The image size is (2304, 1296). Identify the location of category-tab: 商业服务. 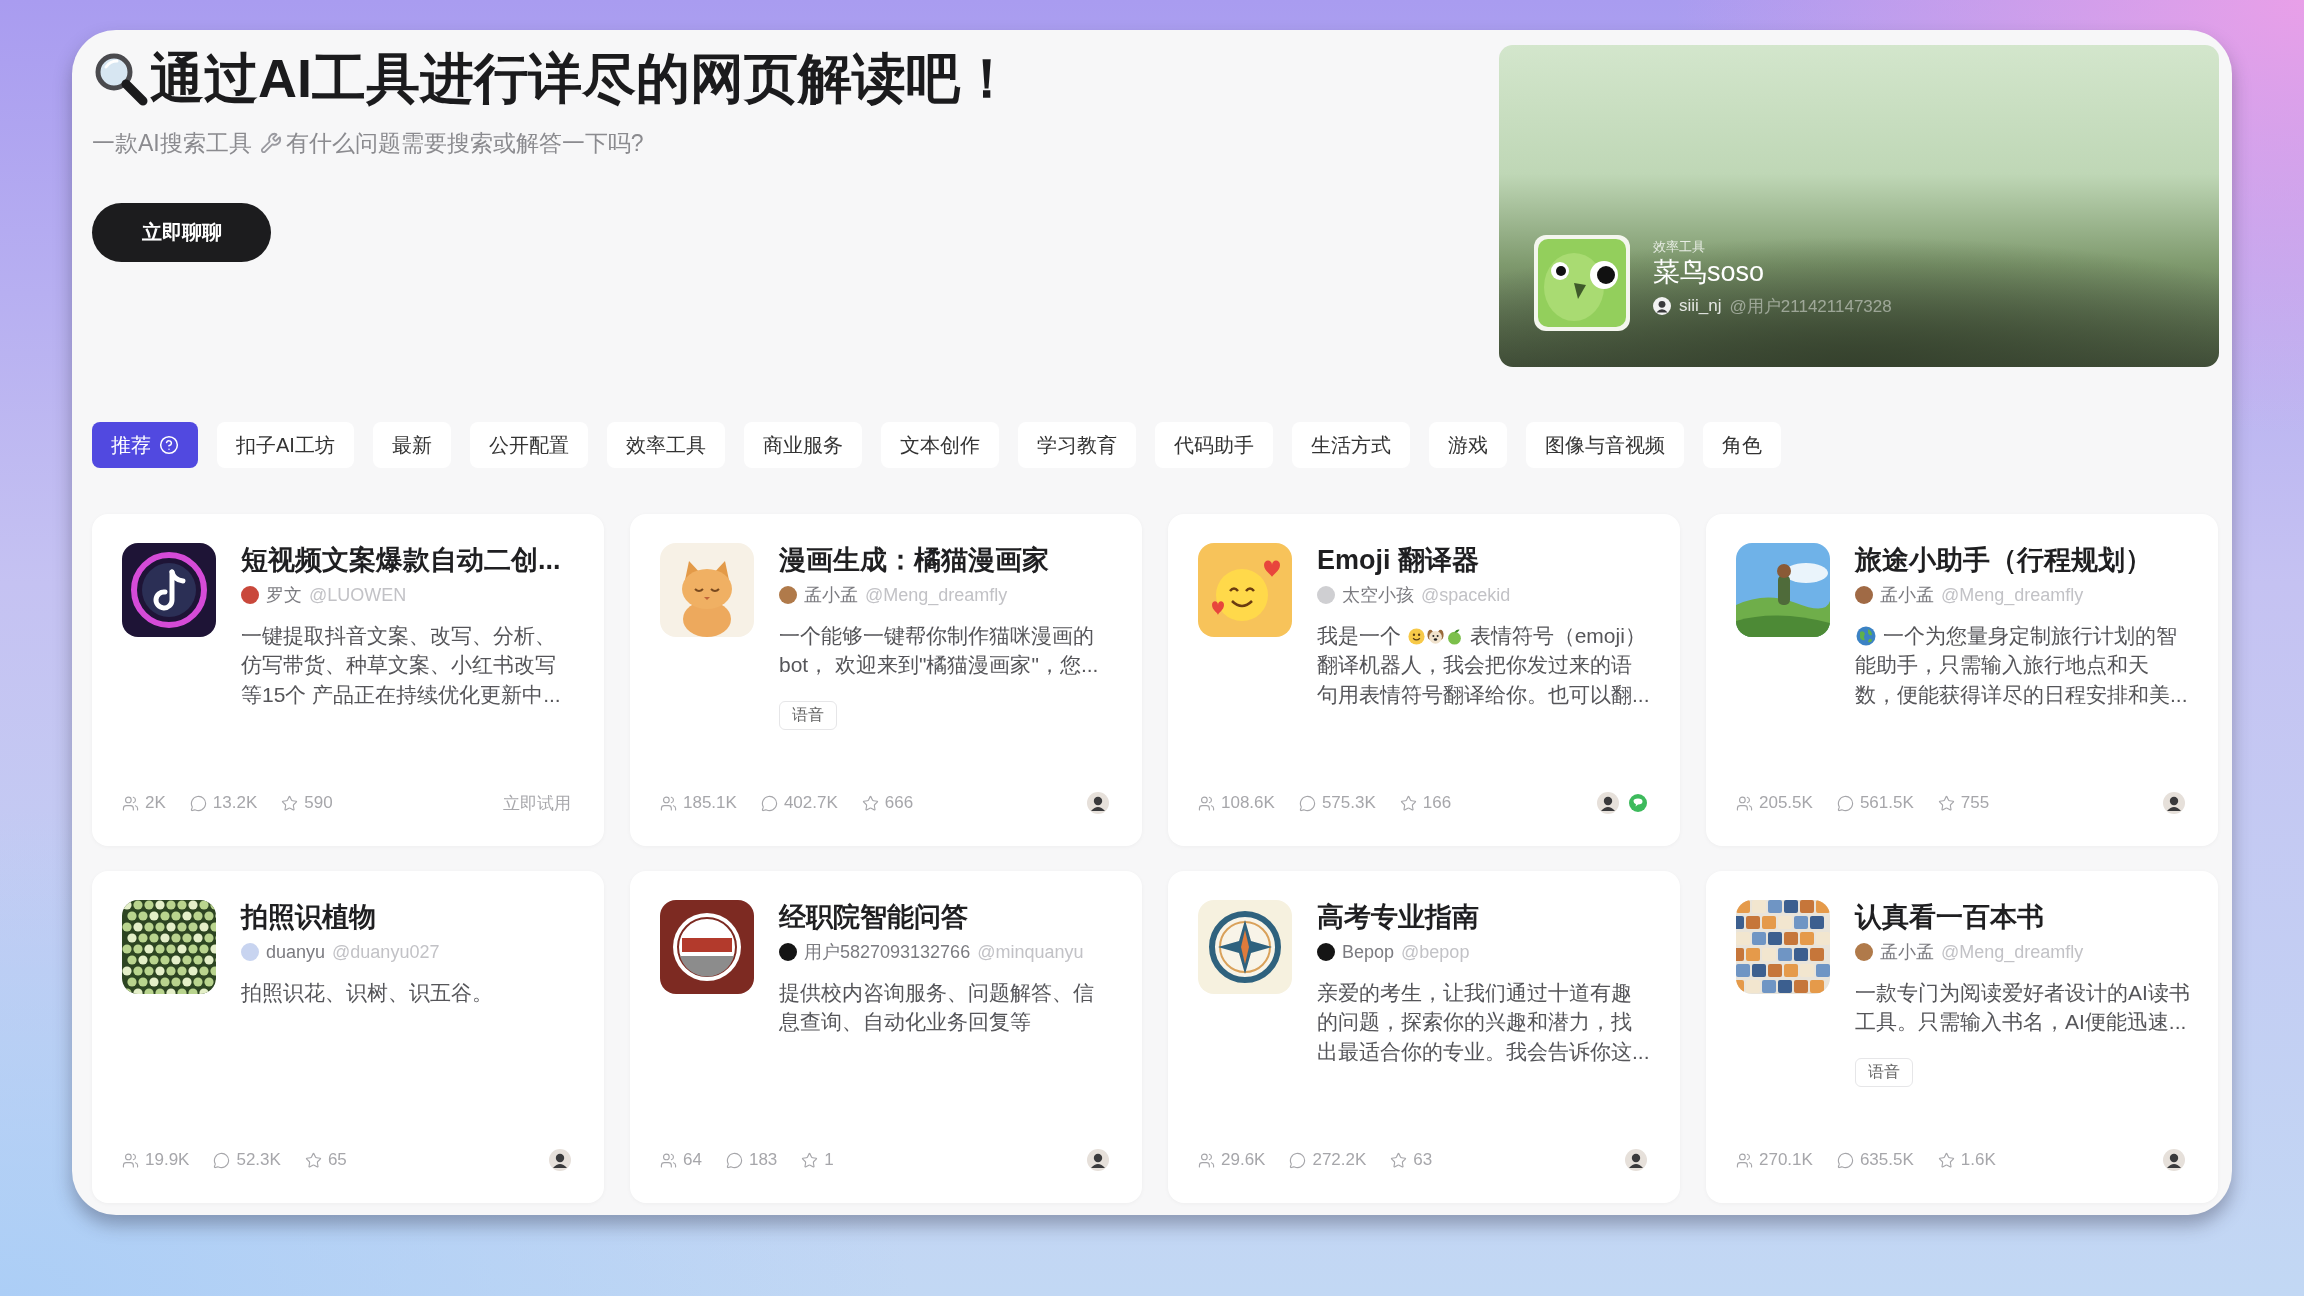
(802, 445).